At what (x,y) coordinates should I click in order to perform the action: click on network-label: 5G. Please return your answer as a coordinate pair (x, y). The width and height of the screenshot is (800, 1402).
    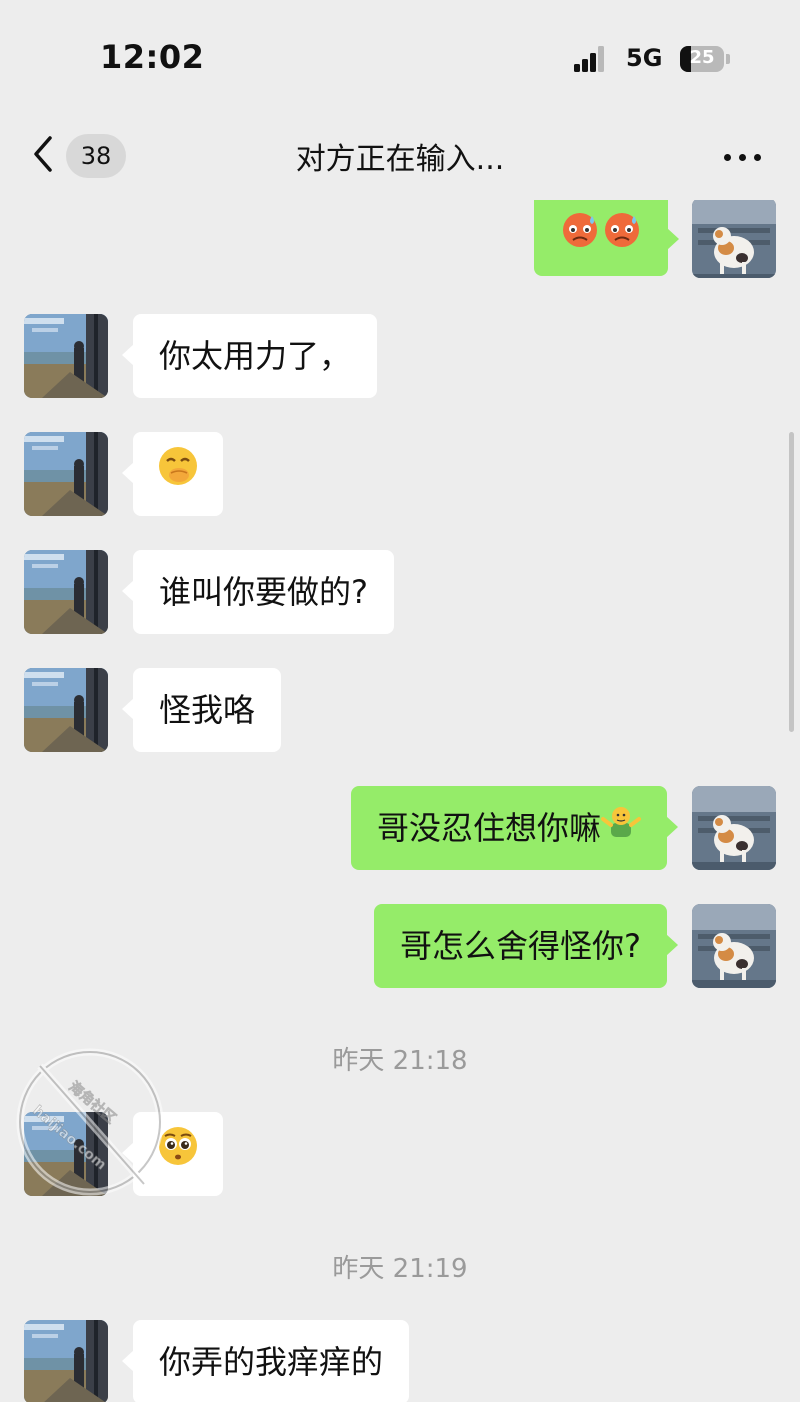
    Looking at the image, I should click on (644, 58).